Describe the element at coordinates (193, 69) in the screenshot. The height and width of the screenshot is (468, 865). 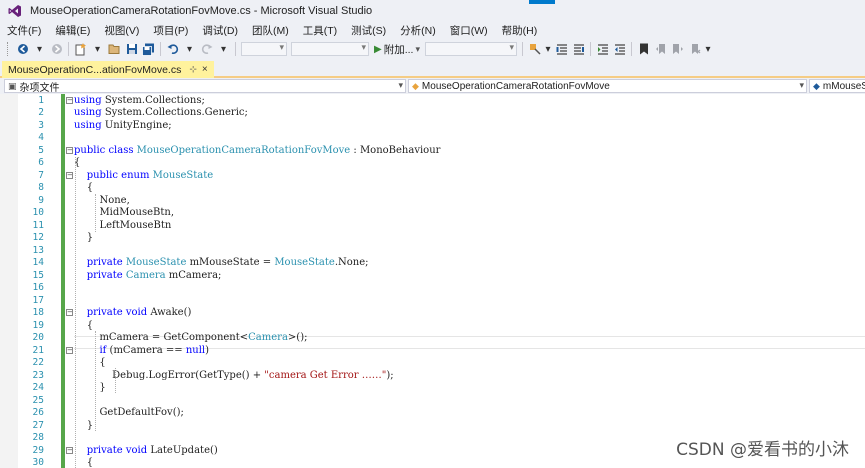
I see `pin-tab-icon: ⊹` at that location.